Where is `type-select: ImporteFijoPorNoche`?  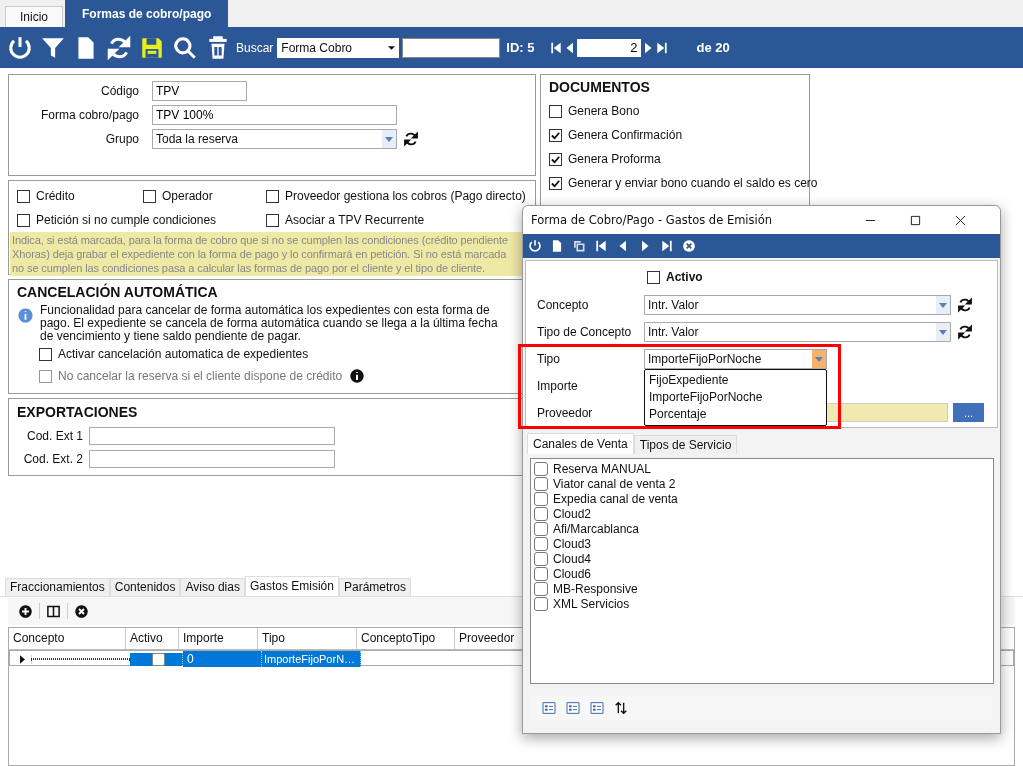 type-select: ImporteFijoPorNoche is located at coordinates (735, 358).